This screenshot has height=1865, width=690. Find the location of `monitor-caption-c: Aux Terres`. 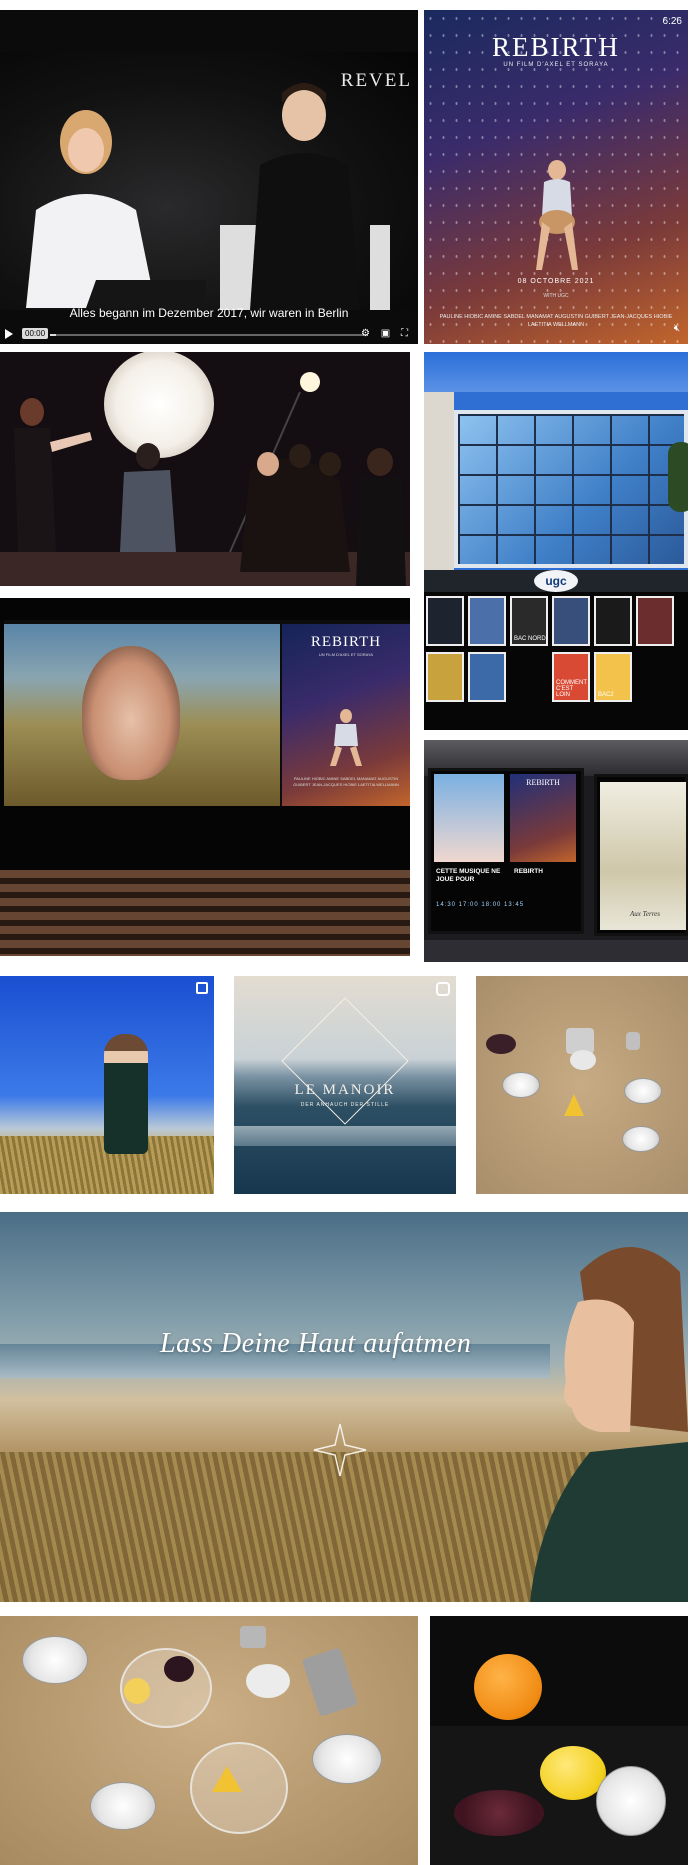

monitor-caption-c: Aux Terres is located at coordinates (645, 914).